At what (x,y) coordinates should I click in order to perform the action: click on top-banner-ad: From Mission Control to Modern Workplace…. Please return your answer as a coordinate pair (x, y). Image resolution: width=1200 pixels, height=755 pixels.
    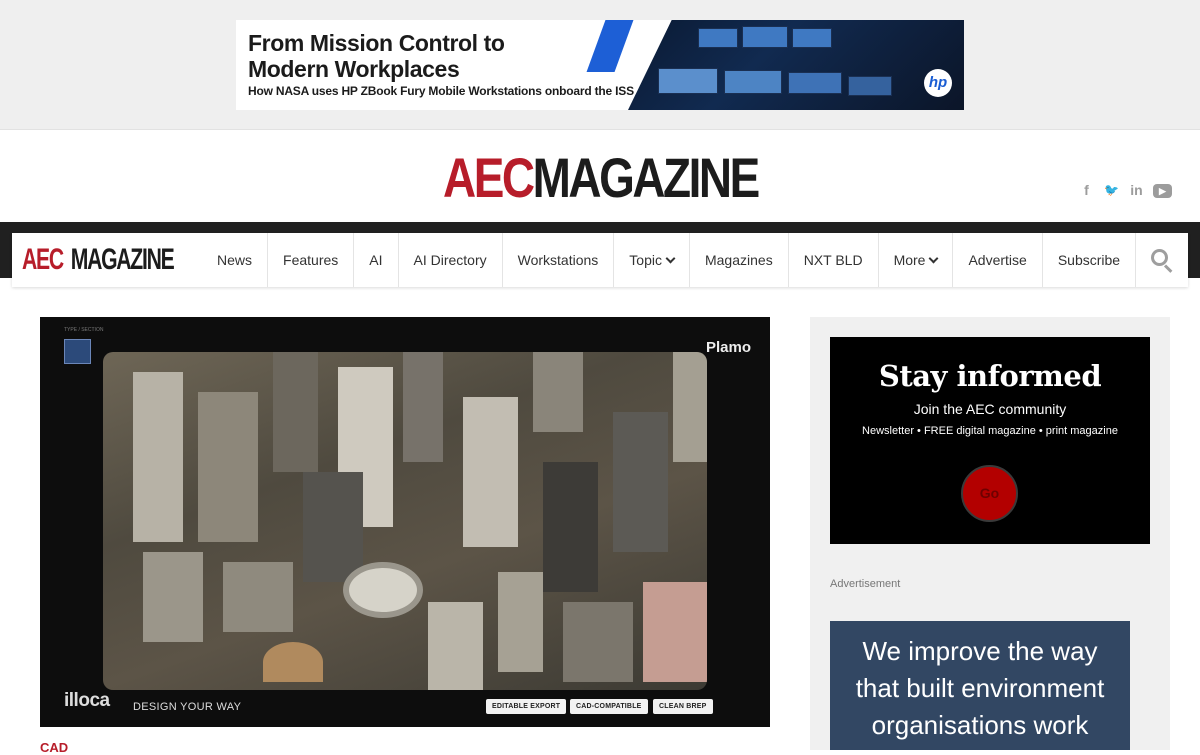
    Looking at the image, I should click on (600, 65).